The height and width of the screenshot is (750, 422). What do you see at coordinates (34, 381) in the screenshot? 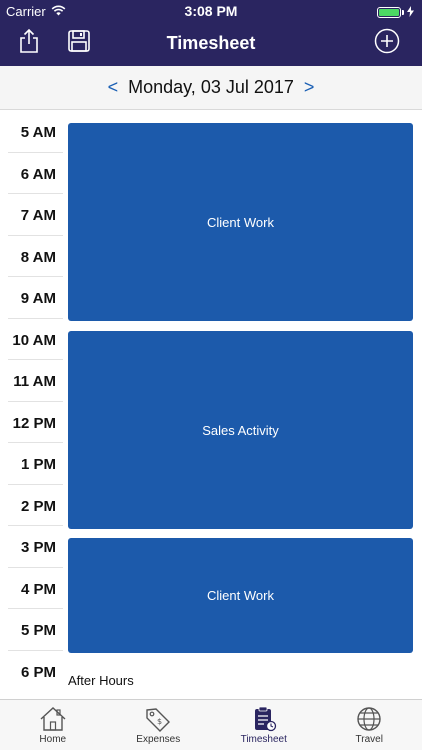
I see `hour-label: 11 AM` at bounding box center [34, 381].